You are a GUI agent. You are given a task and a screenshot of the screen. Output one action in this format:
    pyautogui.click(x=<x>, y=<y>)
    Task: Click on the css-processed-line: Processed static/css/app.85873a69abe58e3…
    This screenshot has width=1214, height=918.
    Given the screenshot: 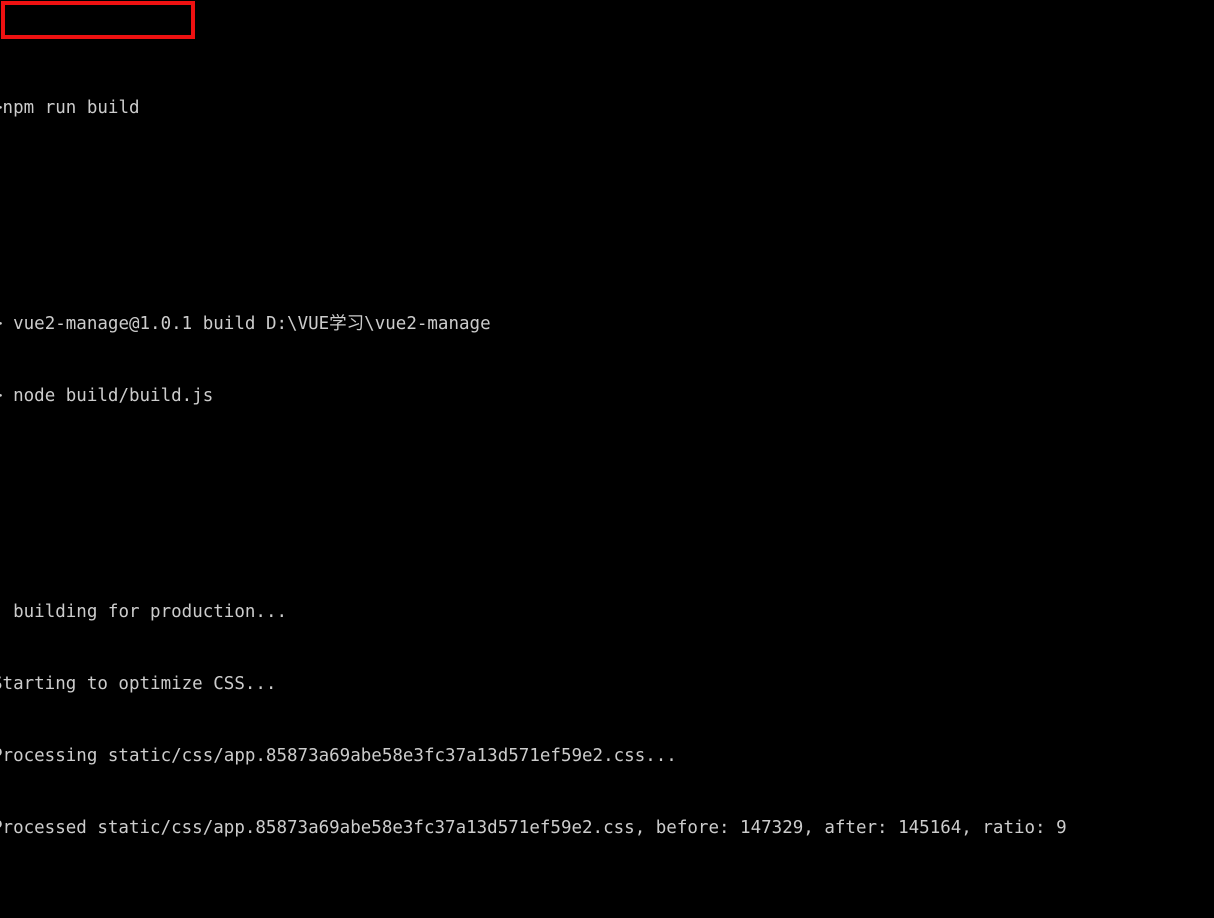 What is the action you would take?
    pyautogui.click(x=533, y=828)
    